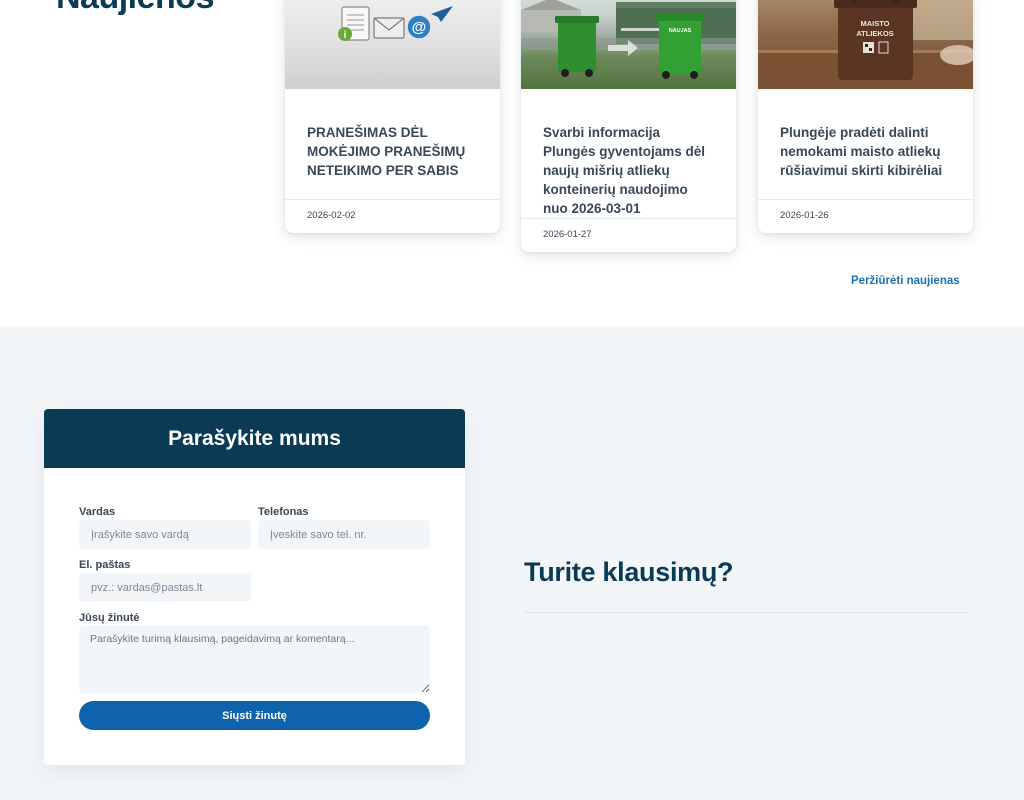 This screenshot has height=800, width=1024. I want to click on svg-text: NAUJAS, so click(680, 31).